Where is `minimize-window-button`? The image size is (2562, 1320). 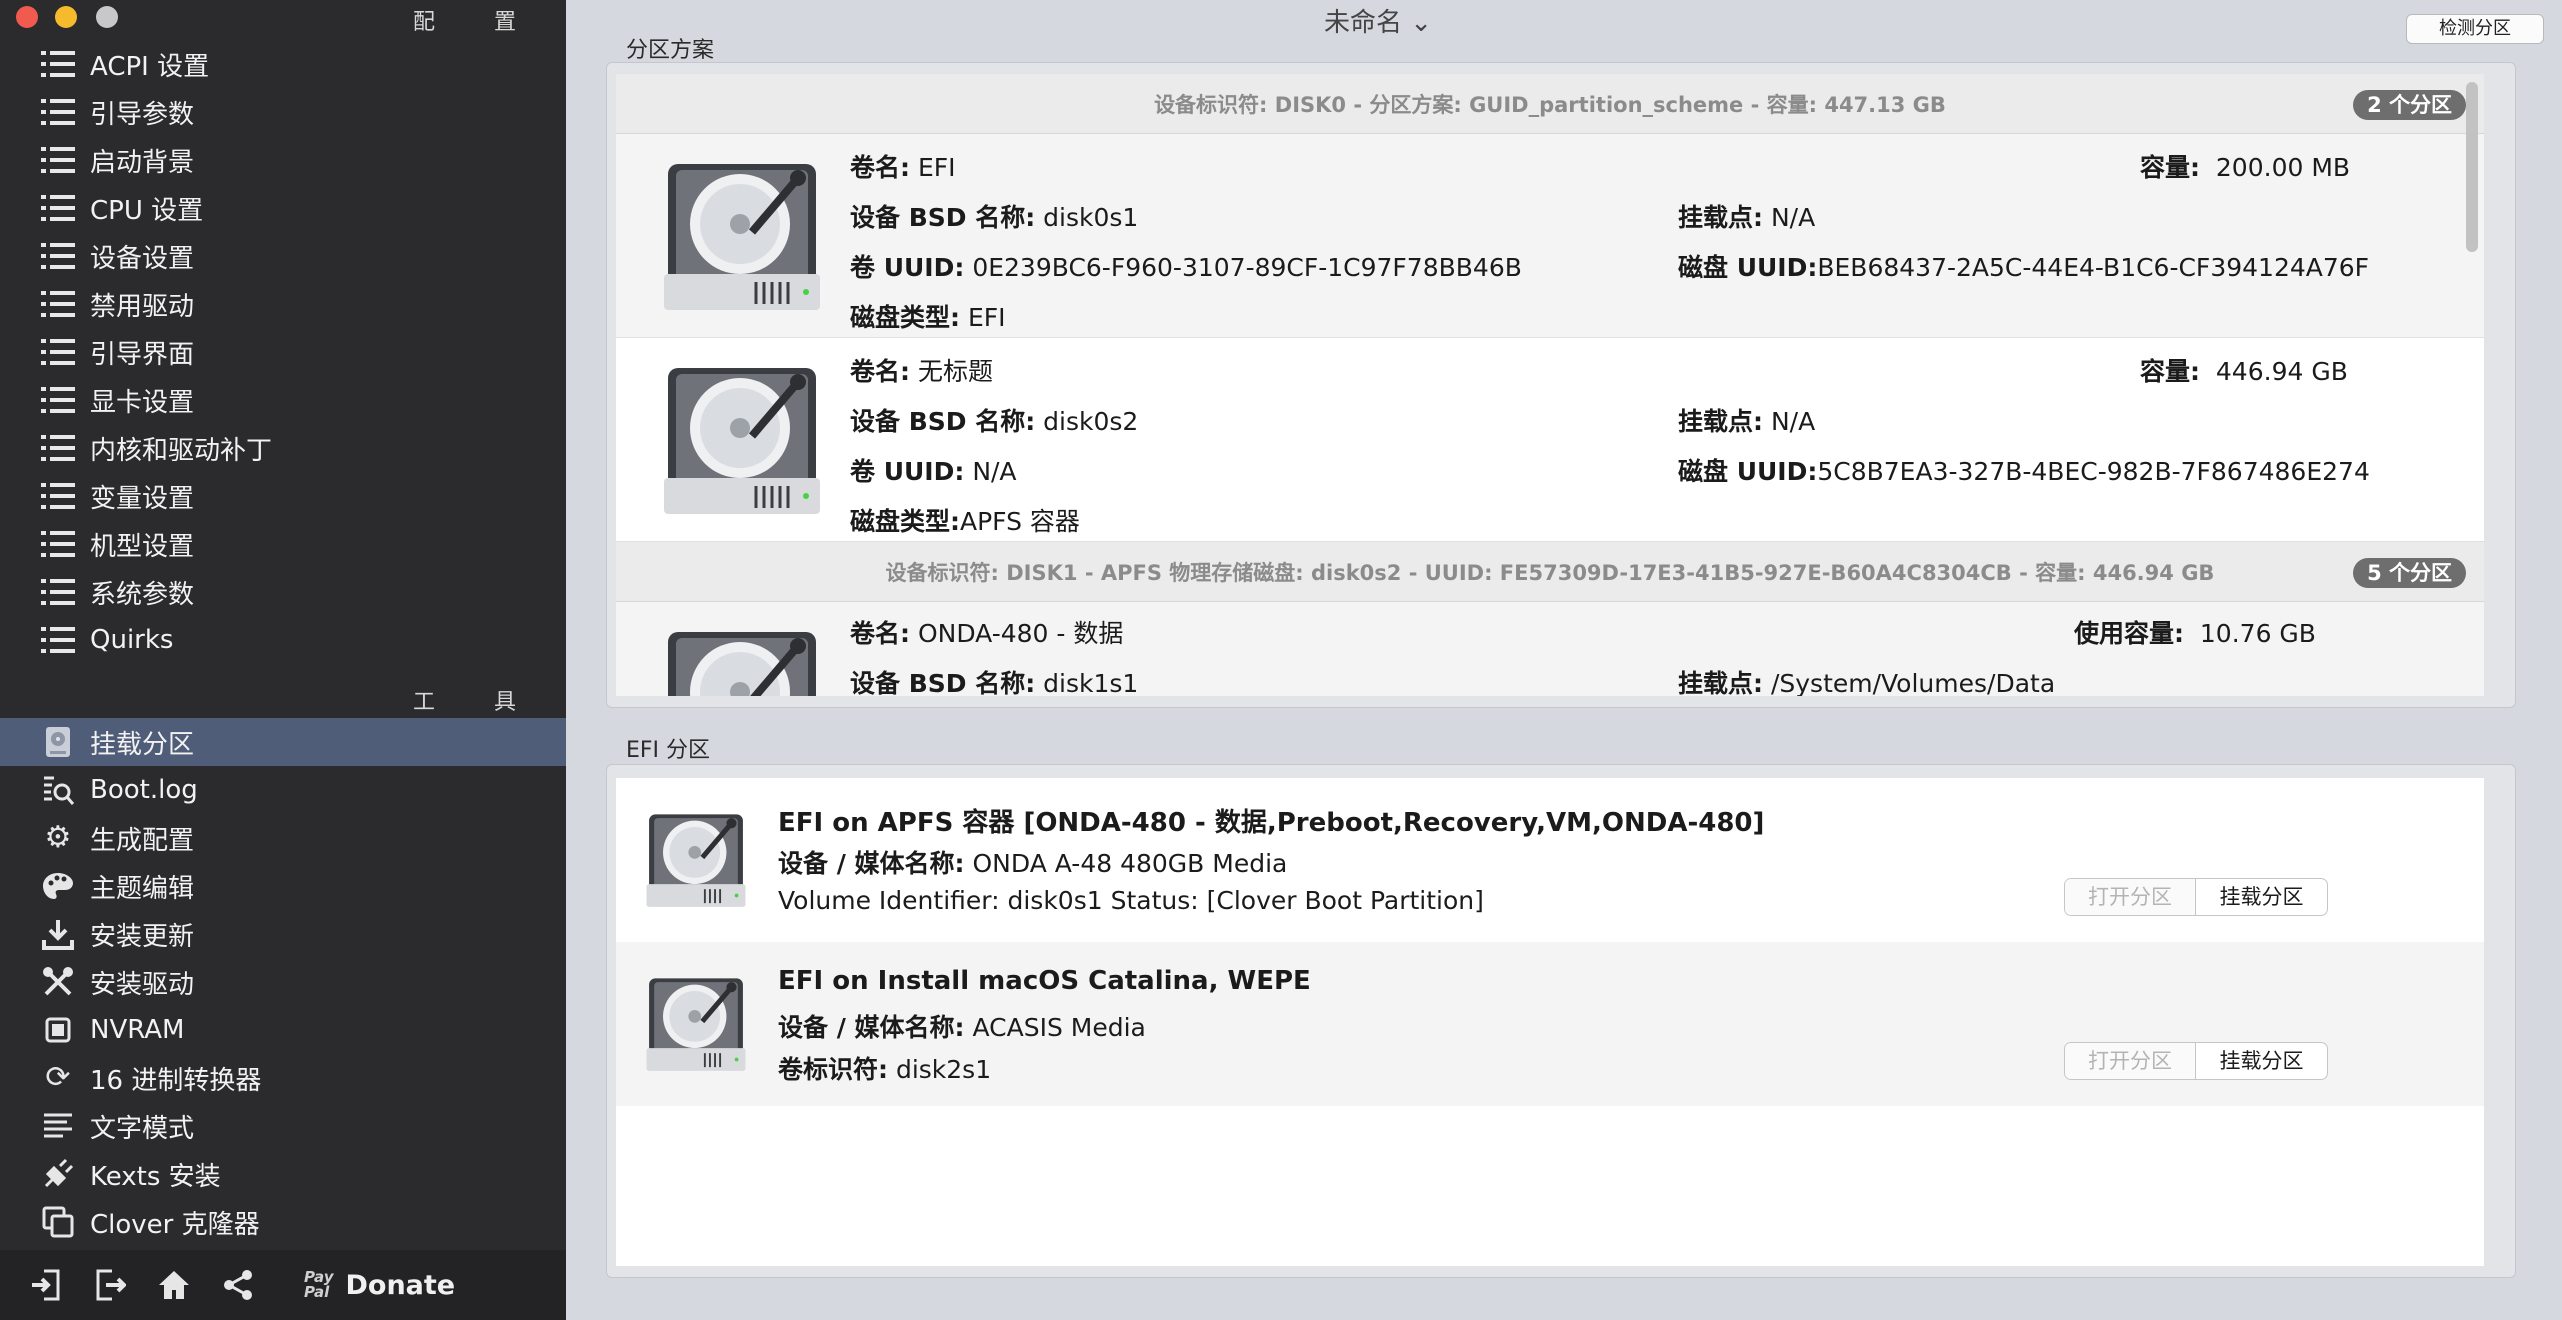
minimize-window-button is located at coordinates (66, 17).